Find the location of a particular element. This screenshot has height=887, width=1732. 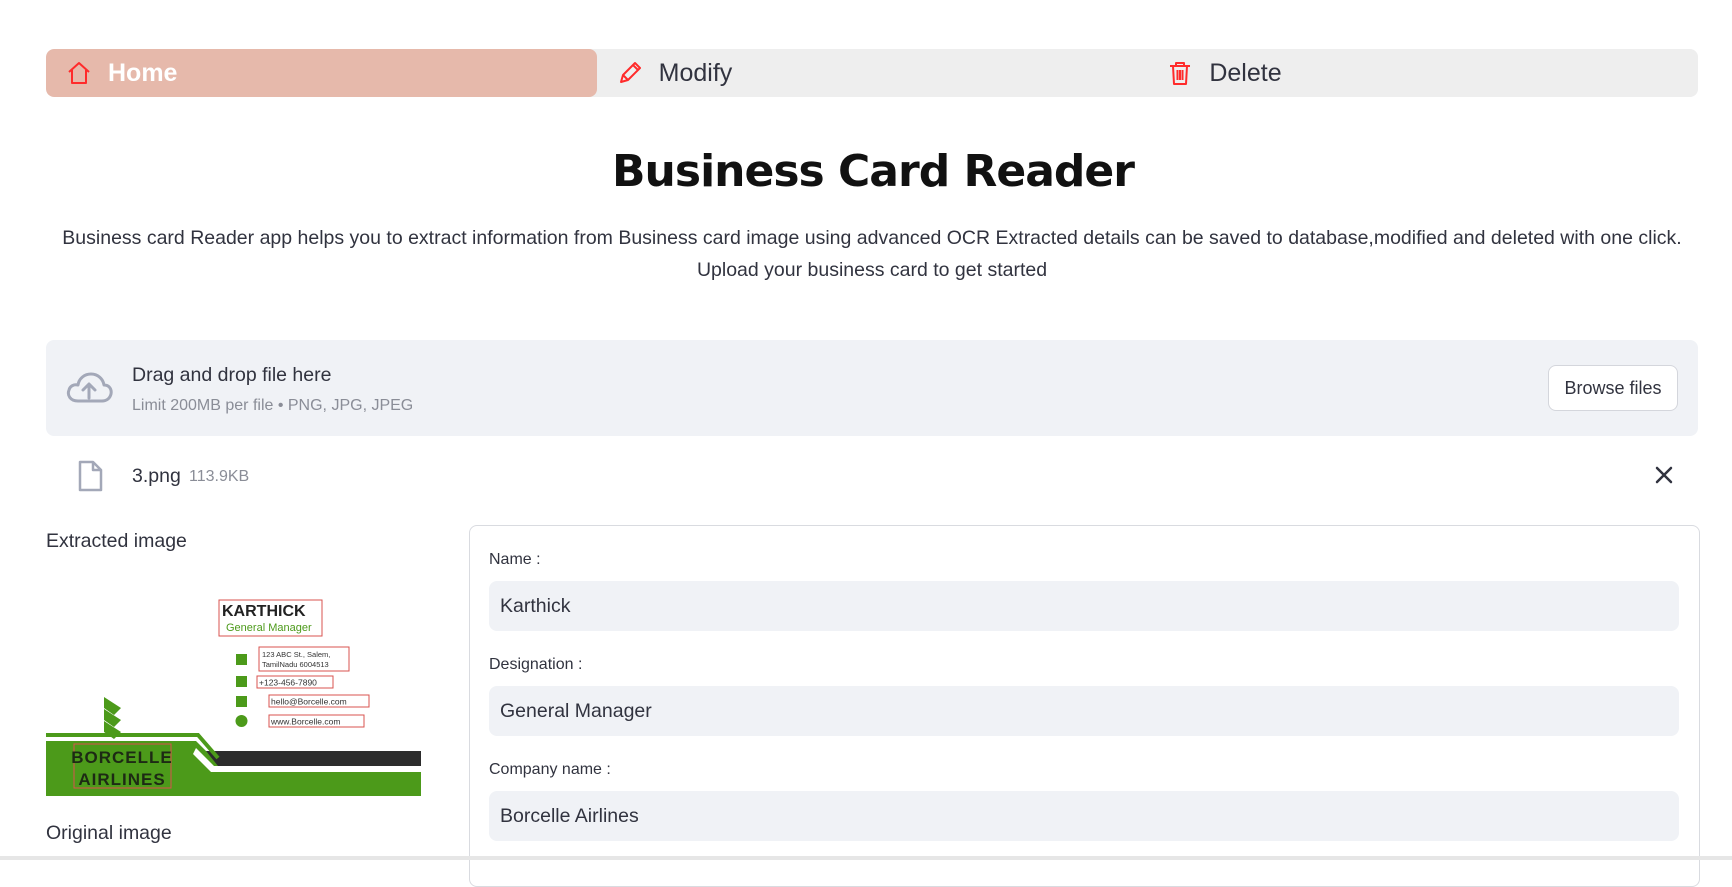

house-icon is located at coordinates (79, 73).